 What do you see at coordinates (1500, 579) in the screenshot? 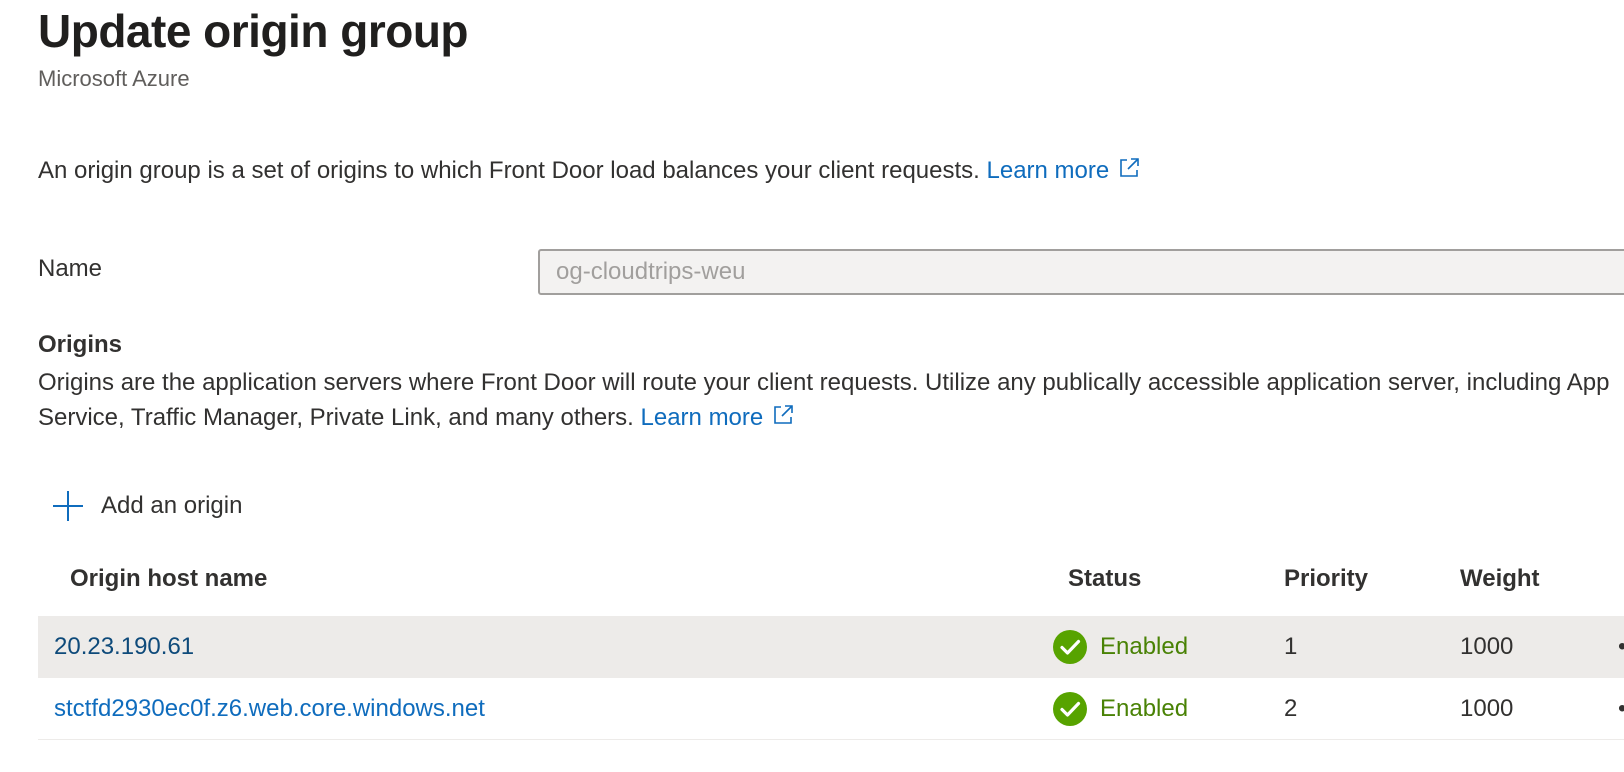
I see `column-header-weight: Weight` at bounding box center [1500, 579].